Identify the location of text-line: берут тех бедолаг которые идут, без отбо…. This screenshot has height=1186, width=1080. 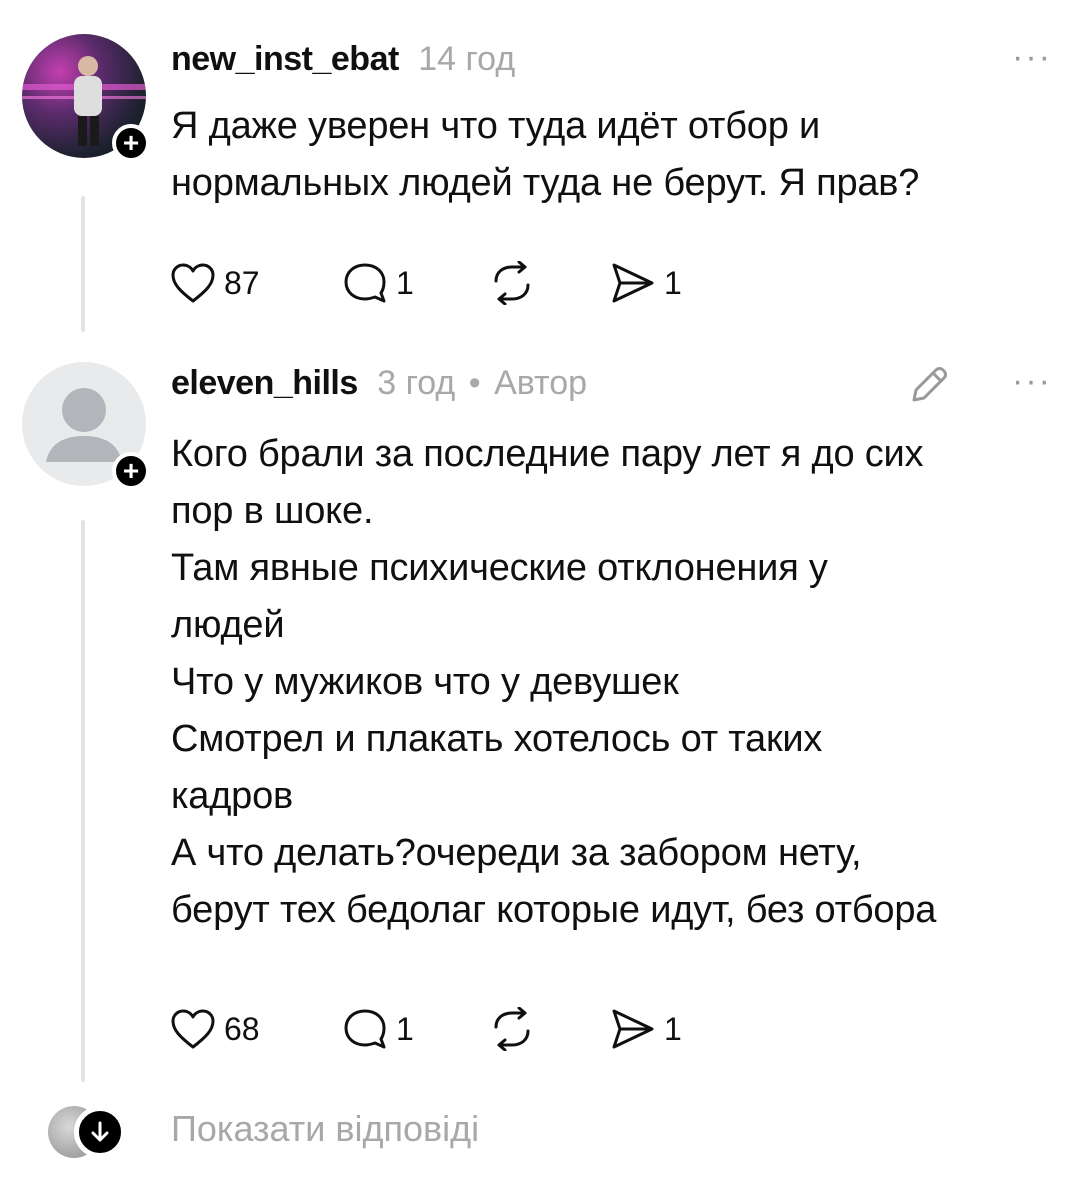
(554, 910).